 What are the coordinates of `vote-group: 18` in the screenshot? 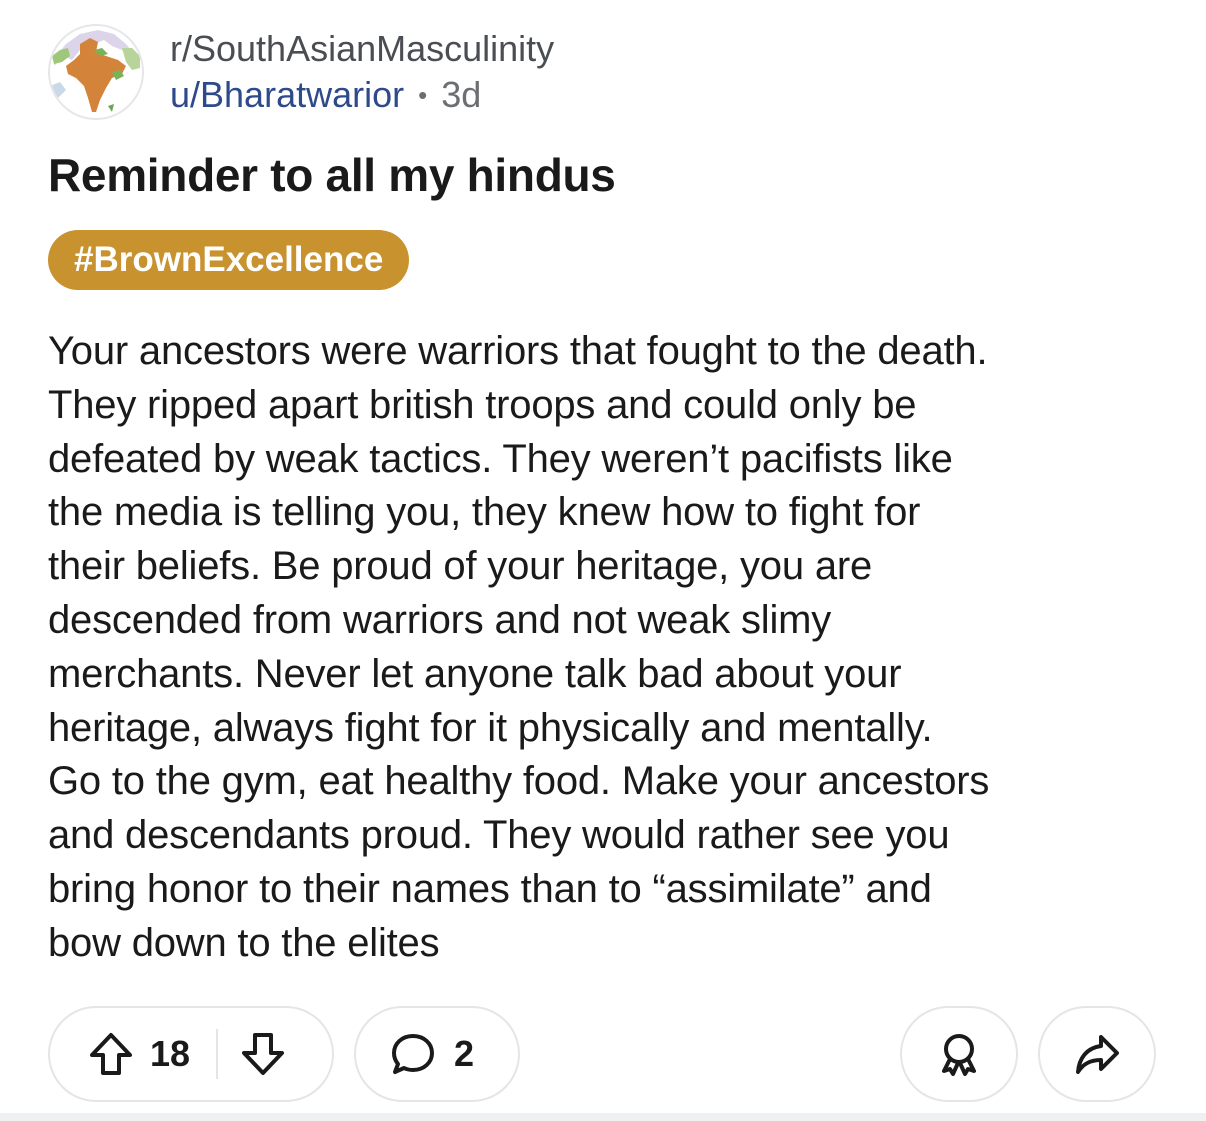 It's located at (191, 1054).